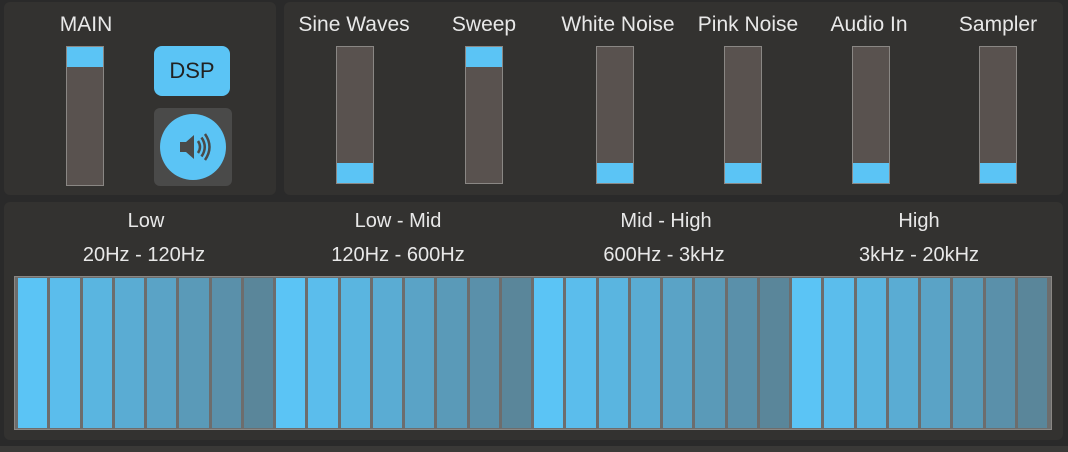 The image size is (1068, 452). I want to click on source-label: Sine Waves, so click(354, 24).